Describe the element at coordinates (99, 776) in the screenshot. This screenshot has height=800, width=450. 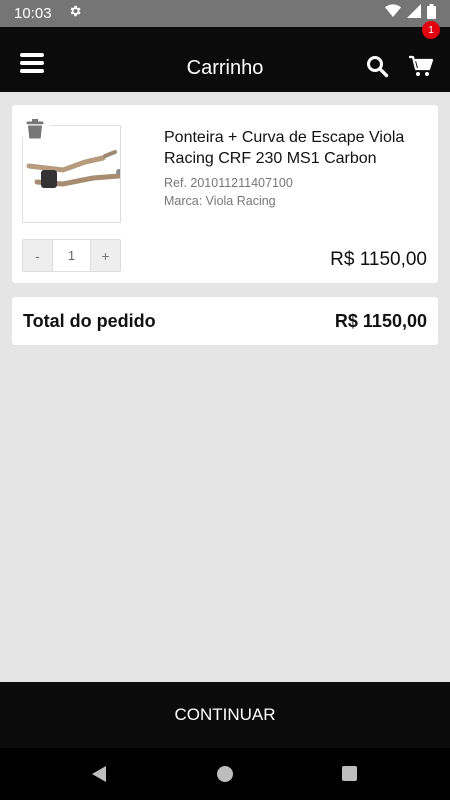
I see `back-icon` at that location.